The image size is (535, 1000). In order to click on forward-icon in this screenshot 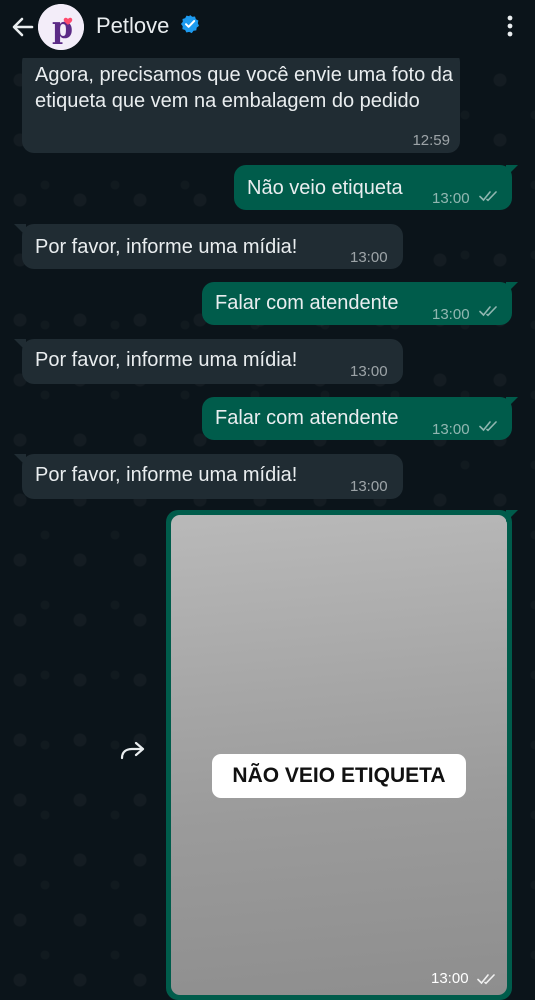, I will do `click(133, 751)`.